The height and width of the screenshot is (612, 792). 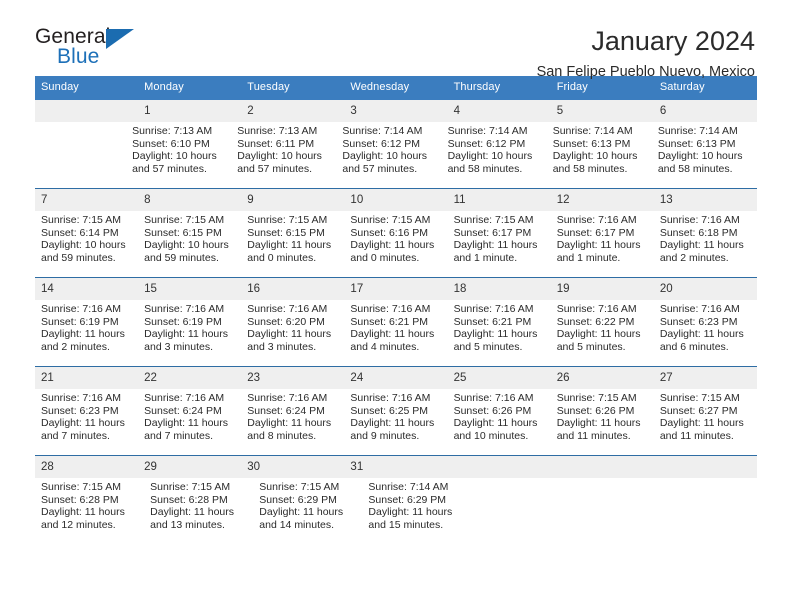 I want to click on sunset-text: Sunset: 6:23 PM, so click(x=698, y=321).